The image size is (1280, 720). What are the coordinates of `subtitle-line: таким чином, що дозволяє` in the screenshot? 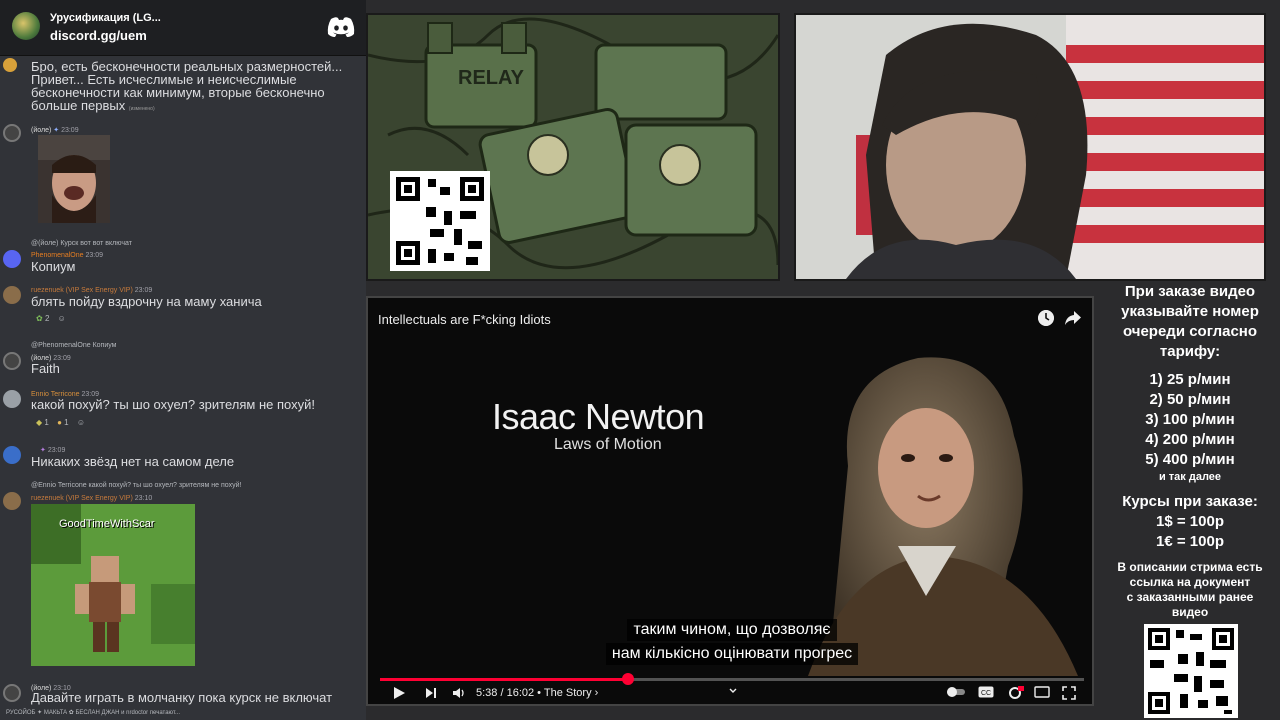 It's located at (732, 630).